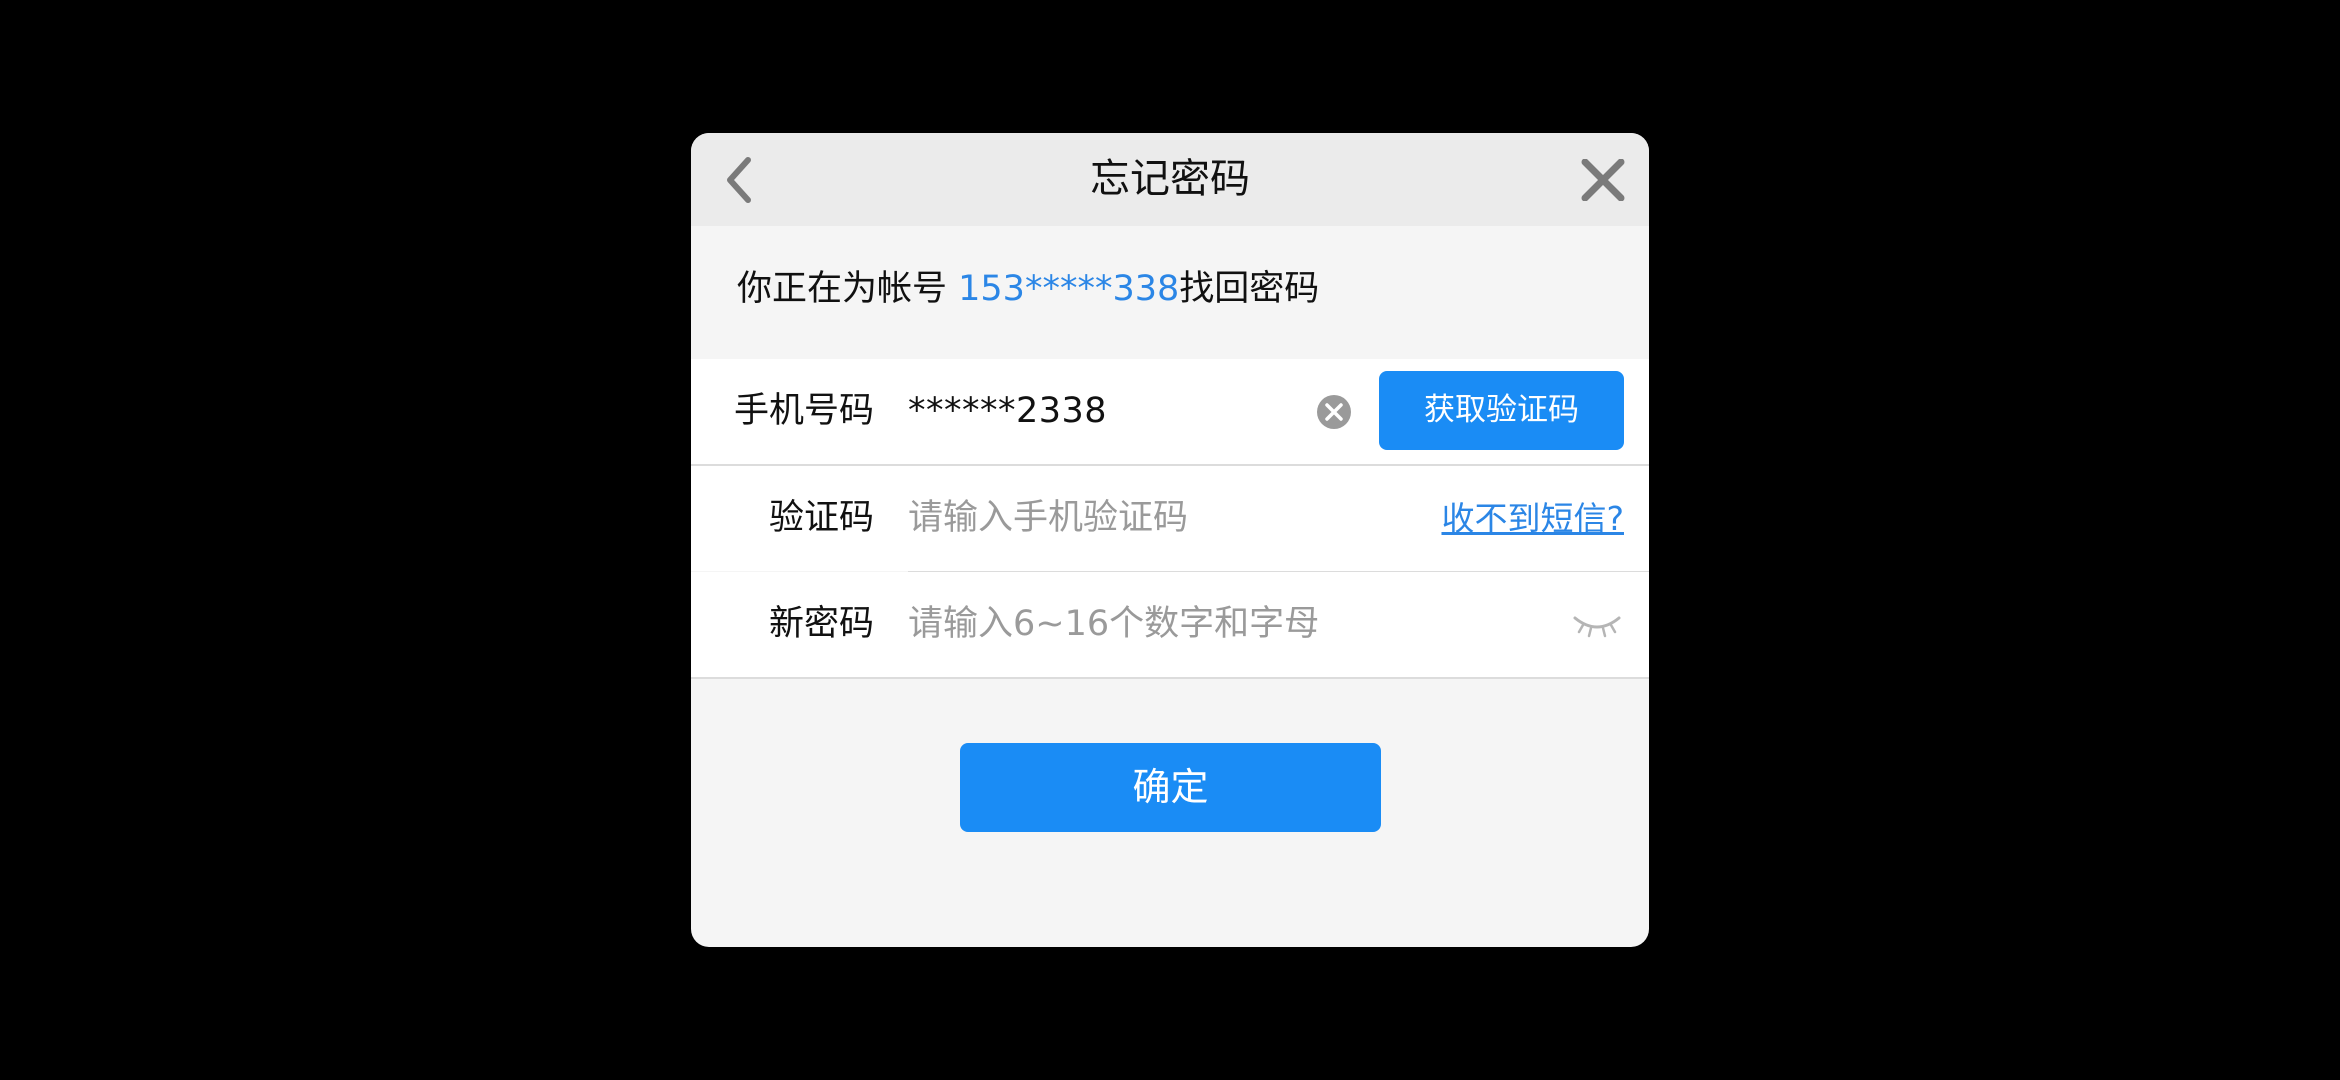  Describe the element at coordinates (1170, 787) in the screenshot. I see `confirm-button: 确定` at that location.